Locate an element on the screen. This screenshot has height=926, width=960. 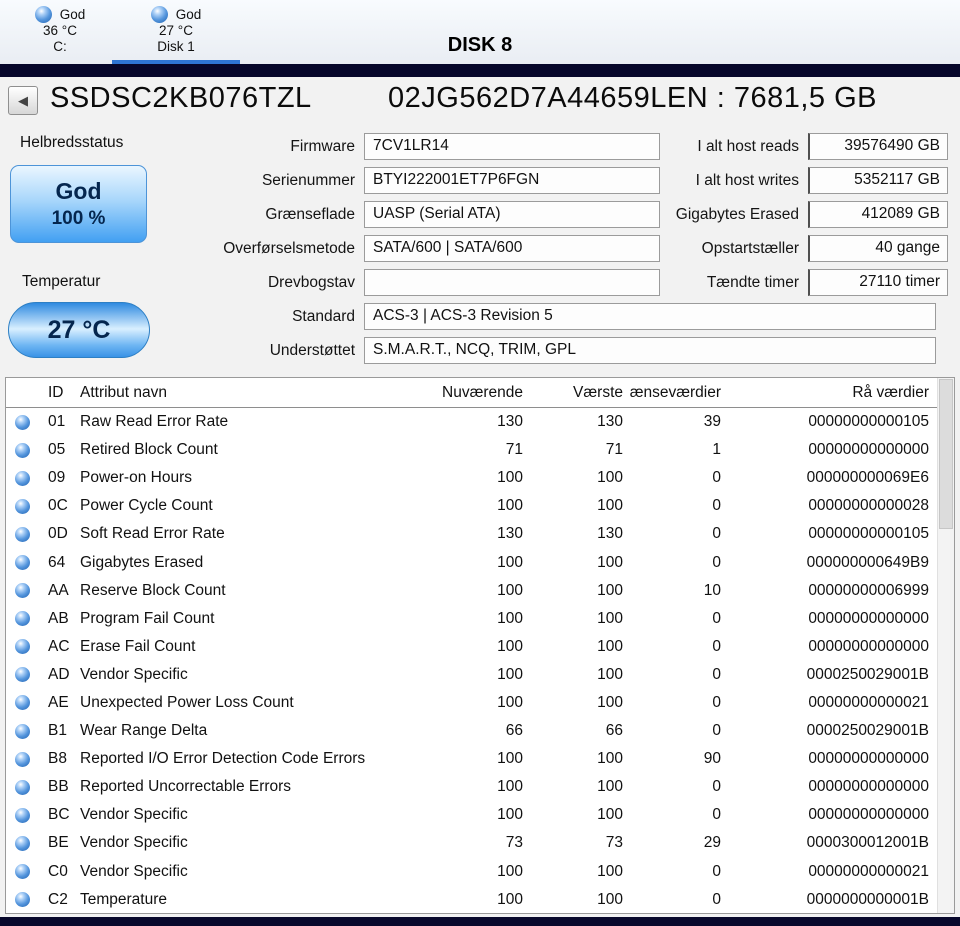
info-row: Tændte timer 27110 timer is located at coordinates (792, 282).